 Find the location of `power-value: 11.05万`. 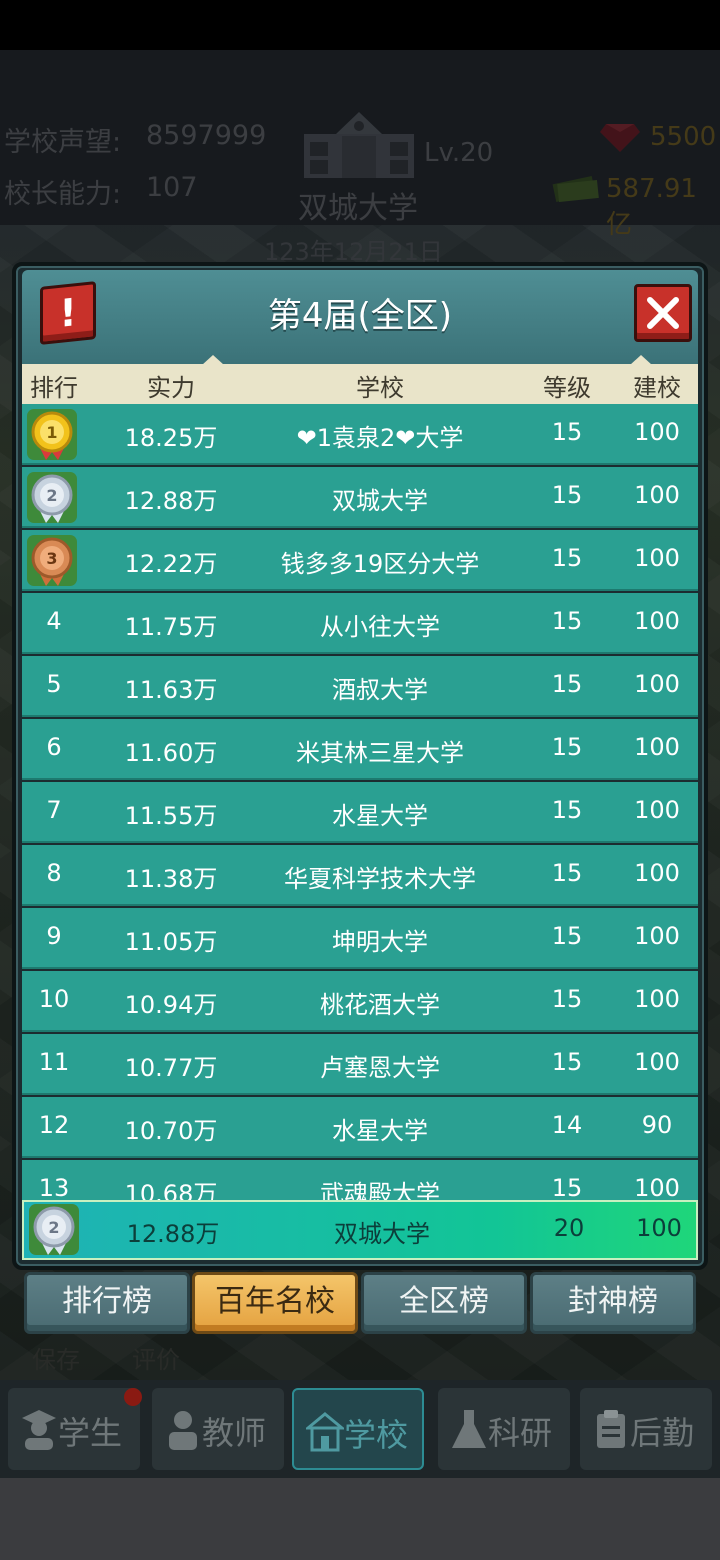

power-value: 11.05万 is located at coordinates (171, 942).